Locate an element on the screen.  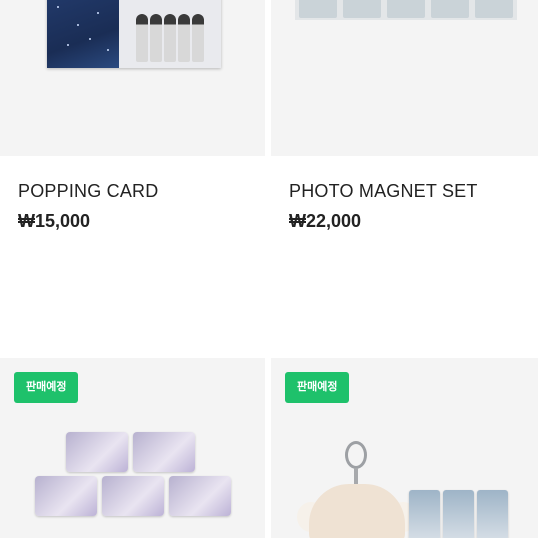
product-price: ₩22,000 is located at coordinates (325, 221).